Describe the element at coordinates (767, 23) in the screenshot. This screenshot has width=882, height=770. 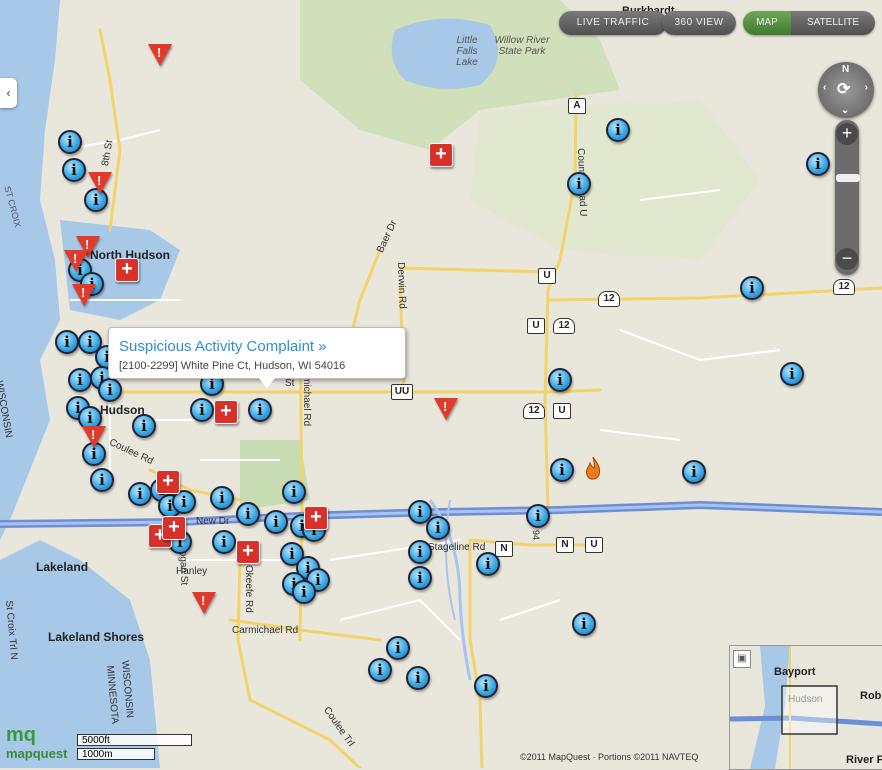
I see `map-view-button: MAP` at that location.